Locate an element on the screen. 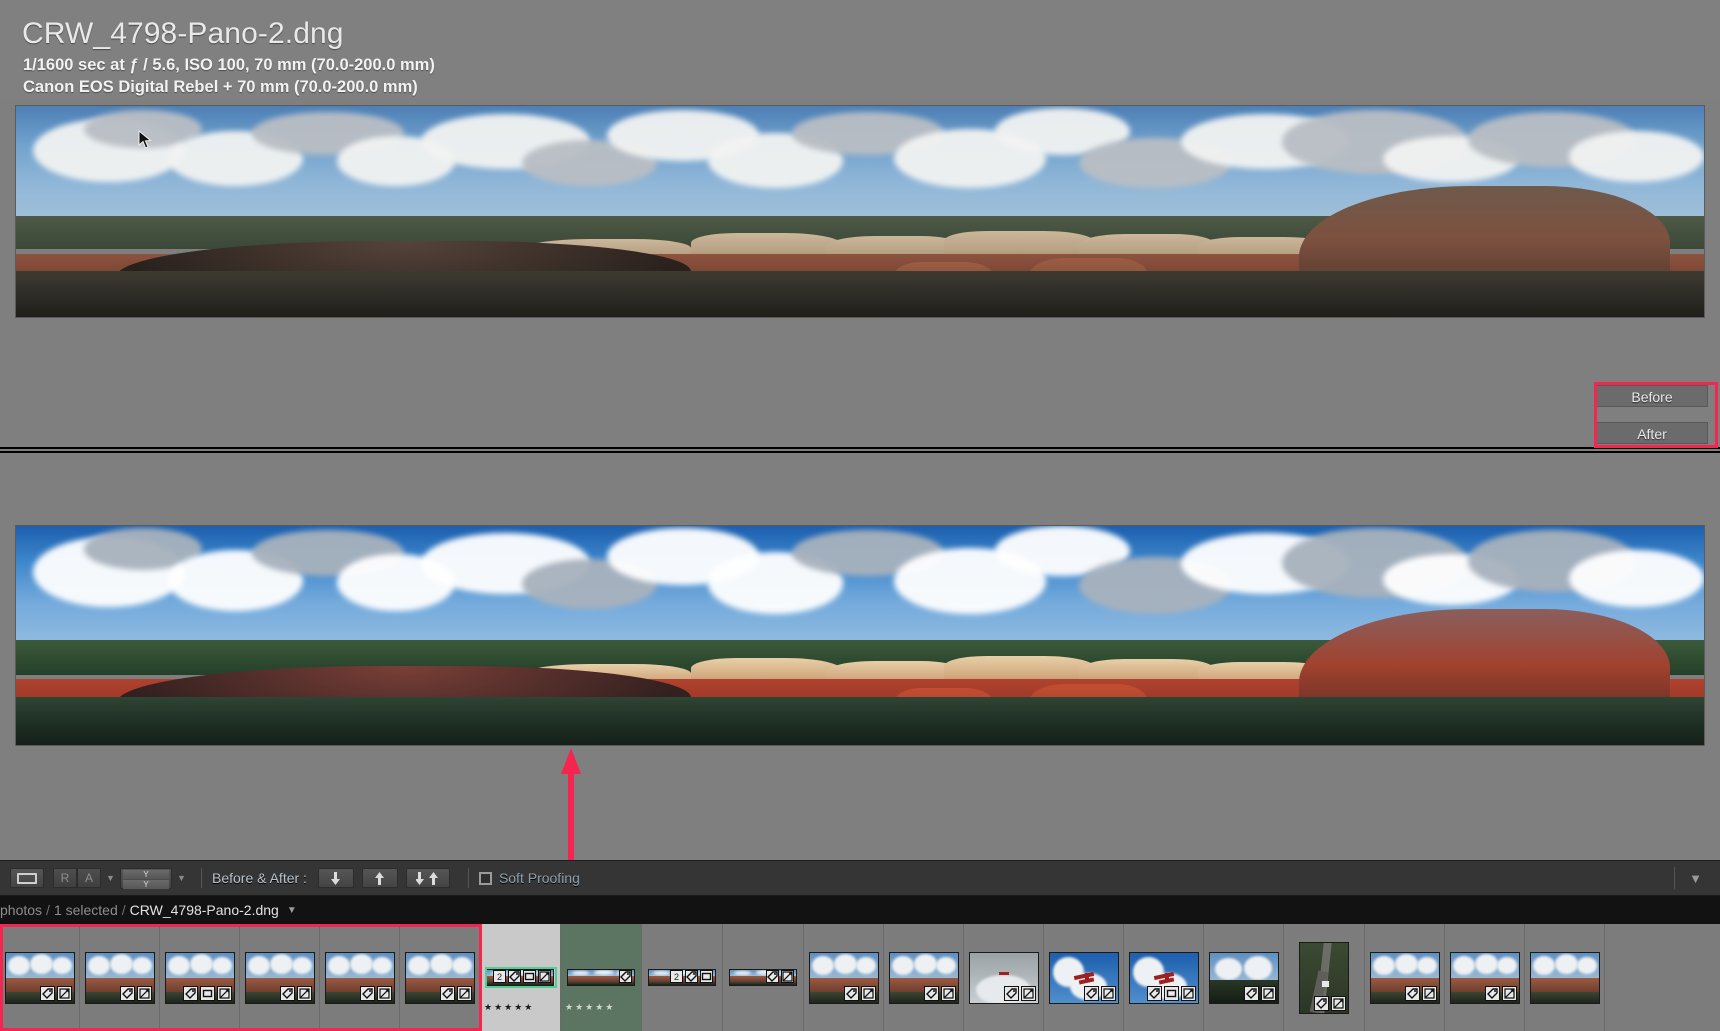  arrow-down-up-icon is located at coordinates (427, 878).